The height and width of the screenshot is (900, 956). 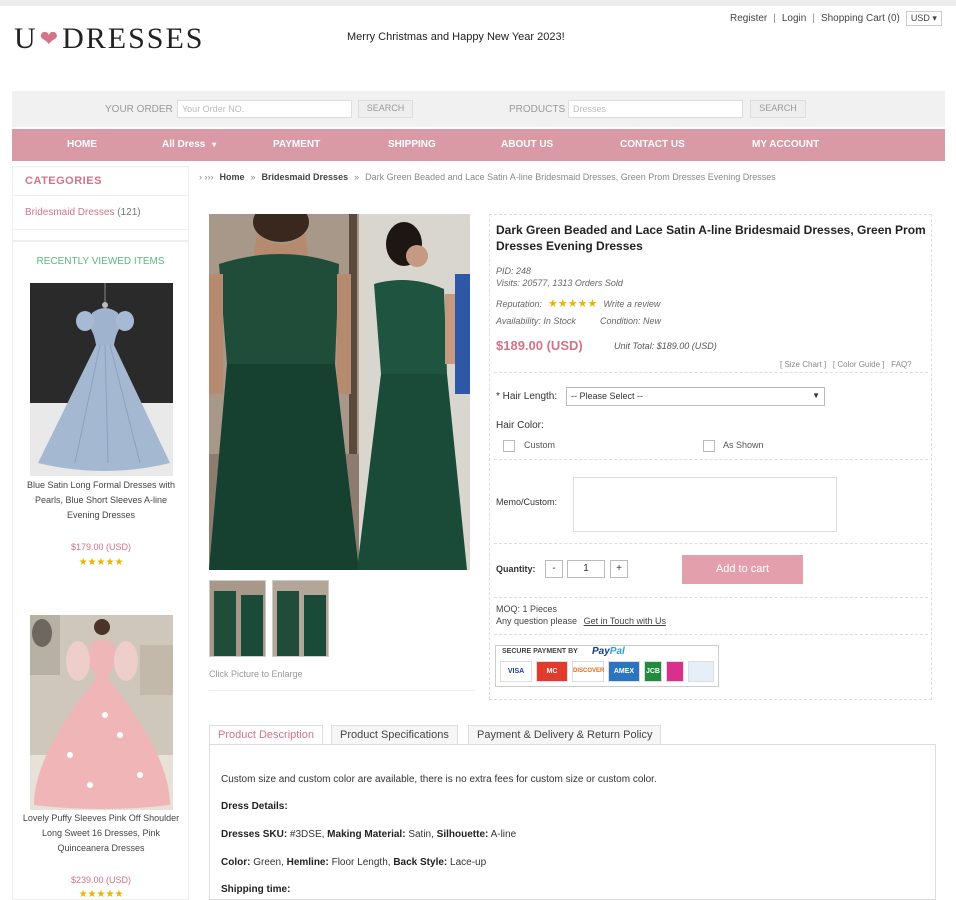 I want to click on hair-color-custom-checkbox, so click(x=509, y=446).